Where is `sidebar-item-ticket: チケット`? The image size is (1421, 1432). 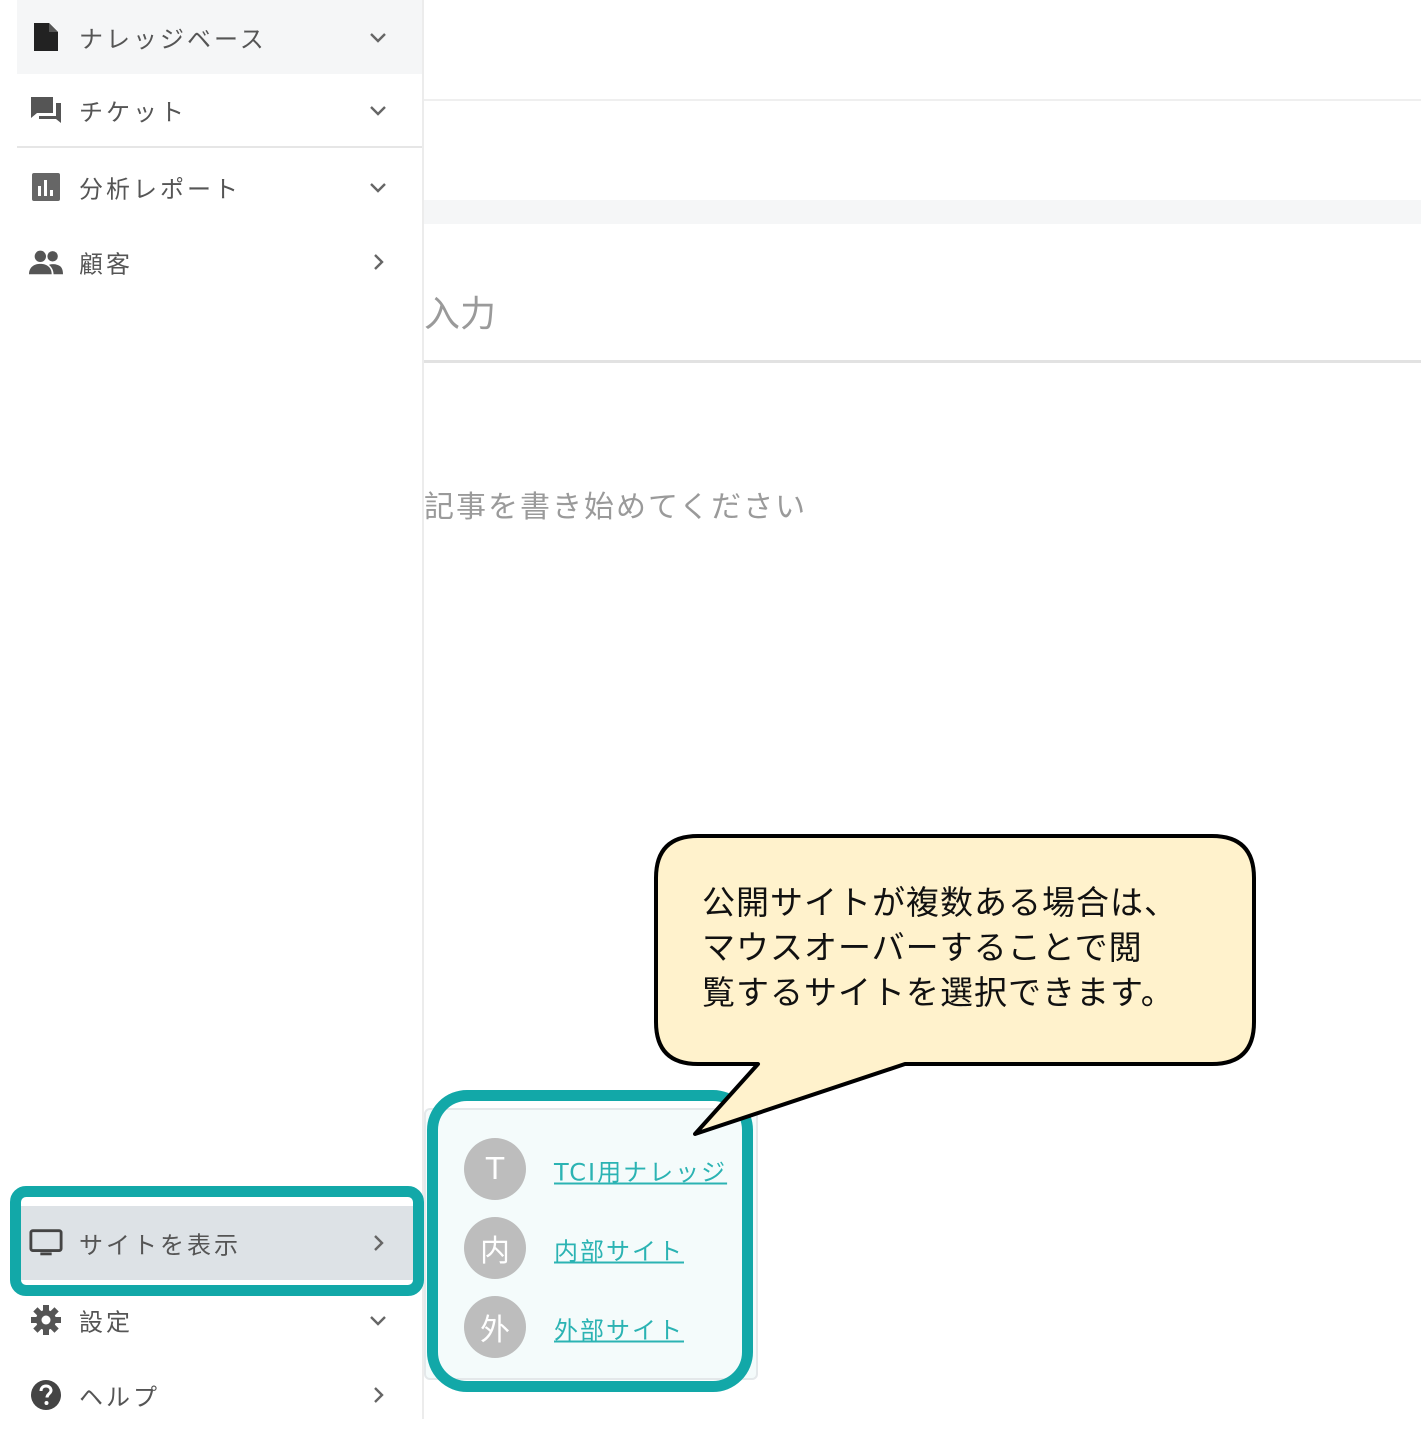
sidebar-item-ticket: チケット is located at coordinates (219, 111).